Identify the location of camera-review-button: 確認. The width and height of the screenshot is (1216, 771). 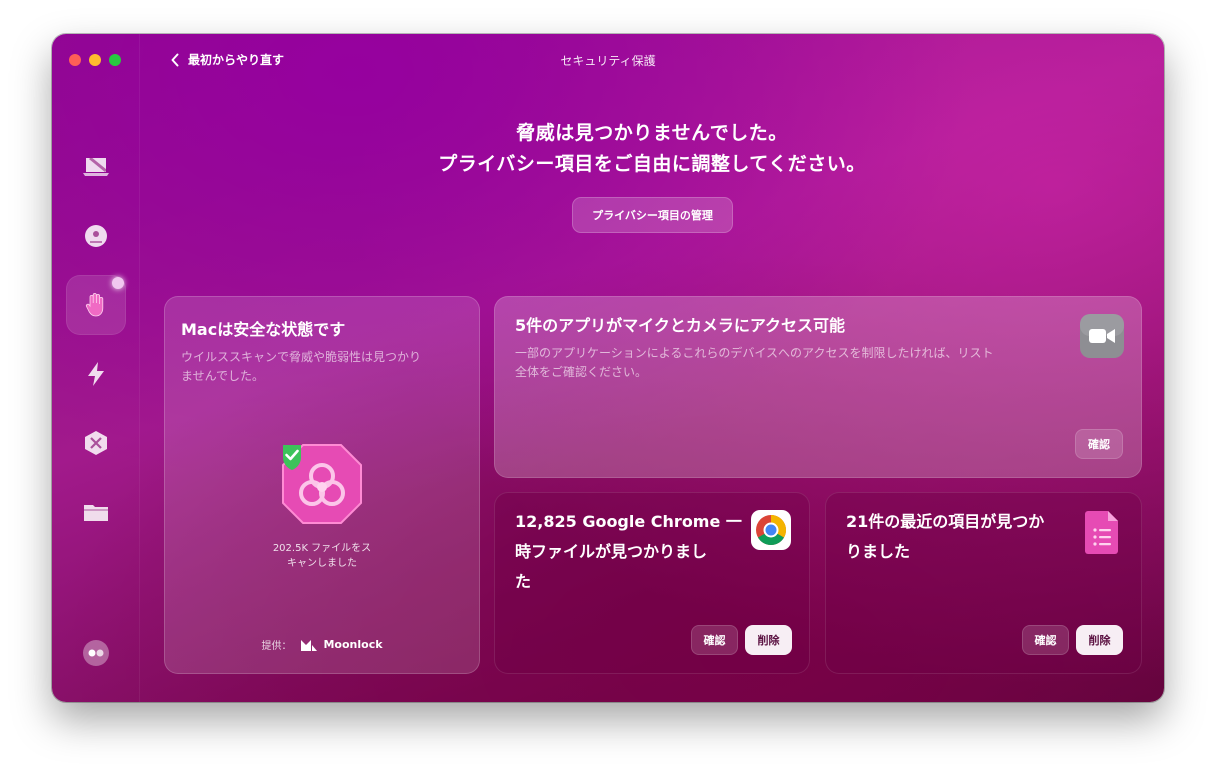
(1099, 444).